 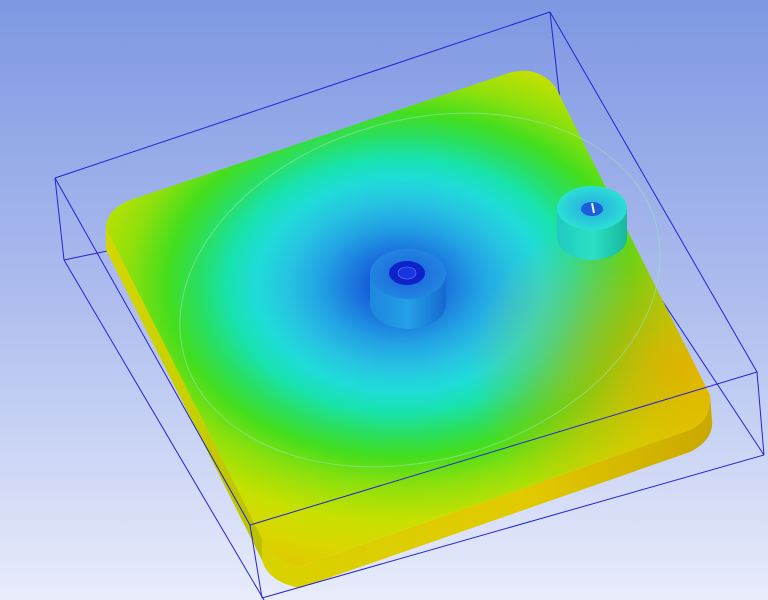 What do you see at coordinates (592, 223) in the screenshot?
I see `corner-boss` at bounding box center [592, 223].